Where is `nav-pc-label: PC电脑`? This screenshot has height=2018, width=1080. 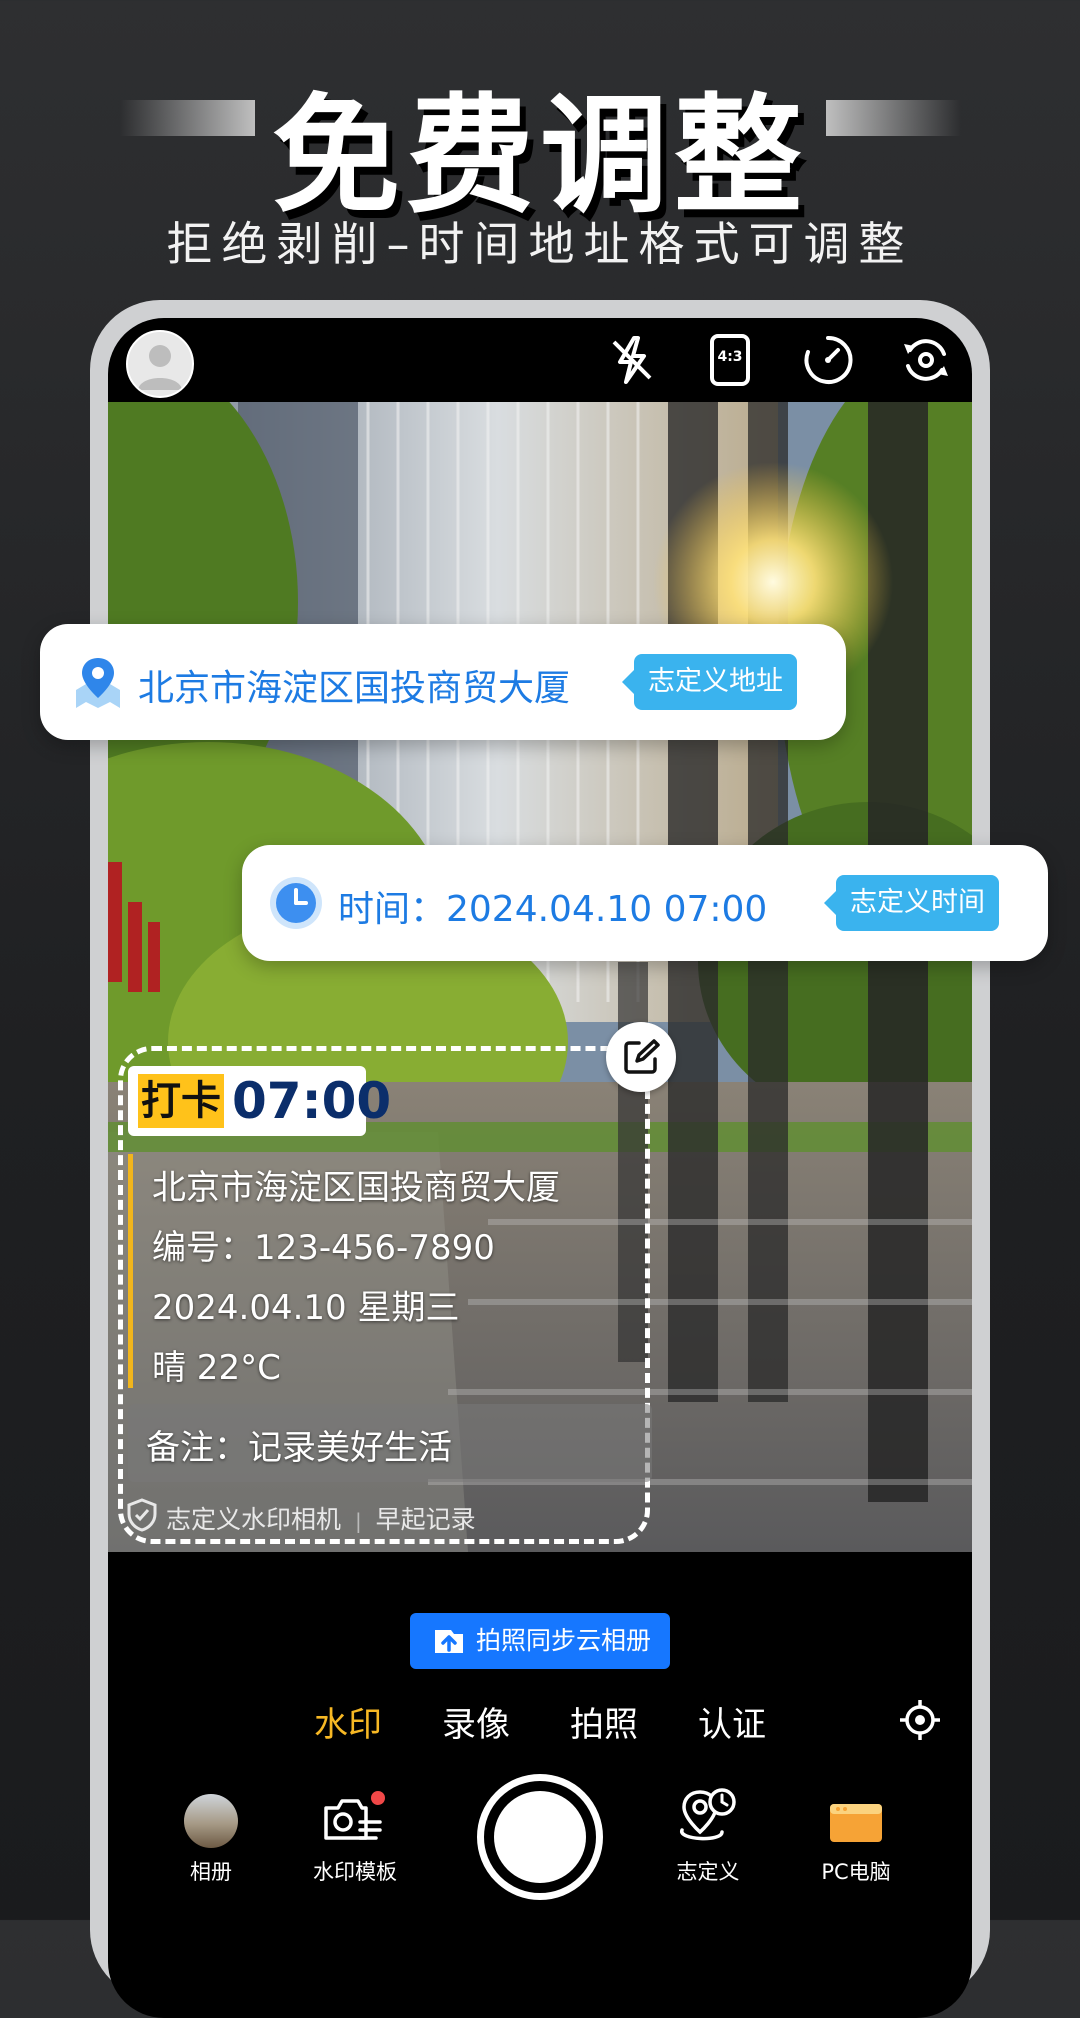
nav-pc-label: PC电脑 is located at coordinates (856, 1871).